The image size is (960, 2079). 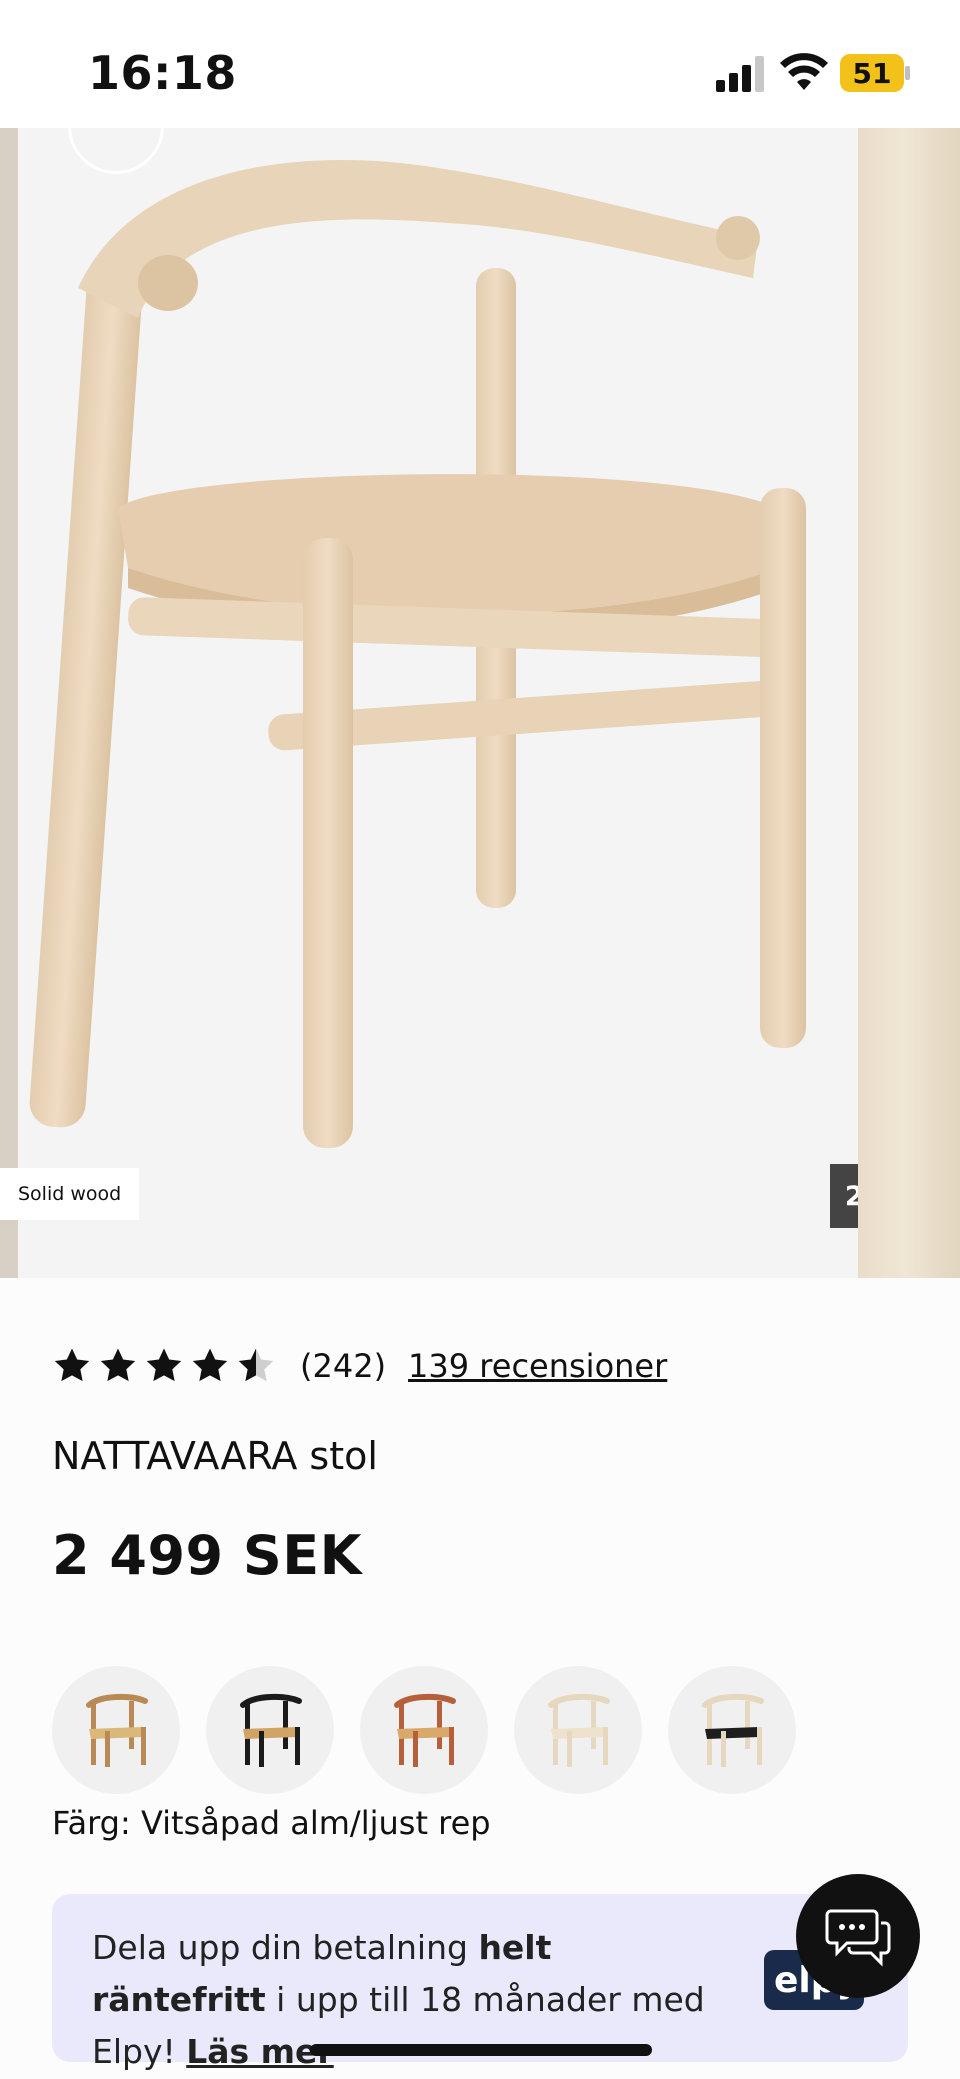 I want to click on finance-text-part1: Dela upp din betalning, so click(x=285, y=1947).